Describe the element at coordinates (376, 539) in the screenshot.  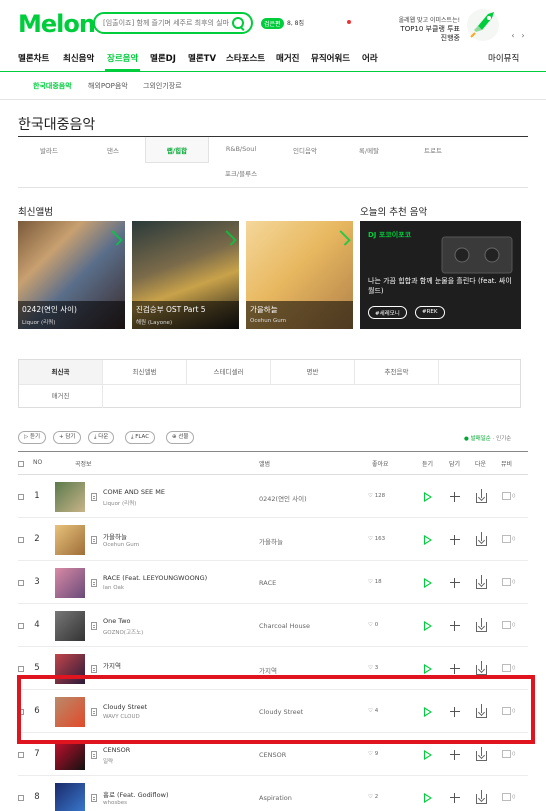
I see `like-button: ♡ 163` at that location.